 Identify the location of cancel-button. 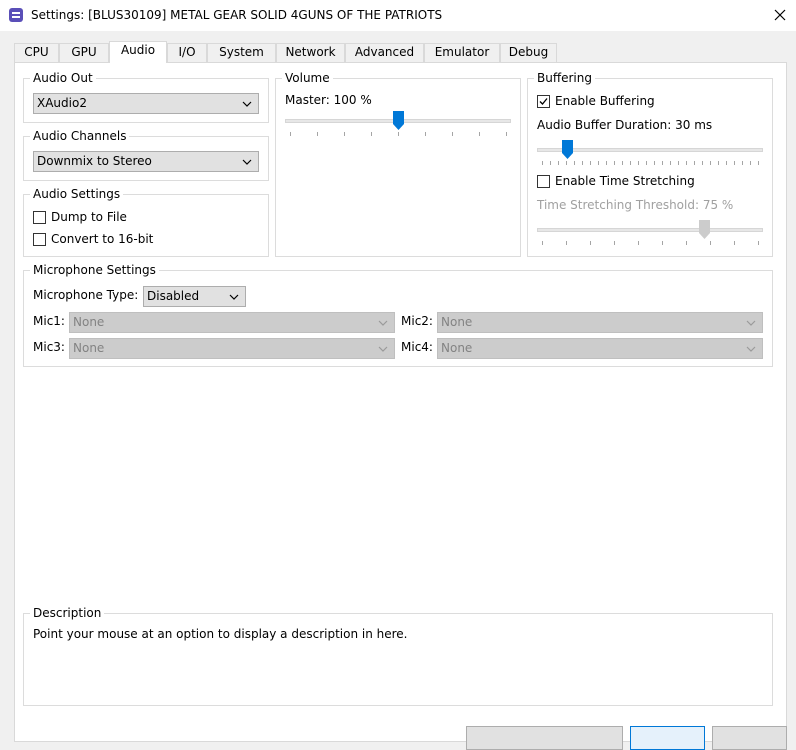
(749, 738).